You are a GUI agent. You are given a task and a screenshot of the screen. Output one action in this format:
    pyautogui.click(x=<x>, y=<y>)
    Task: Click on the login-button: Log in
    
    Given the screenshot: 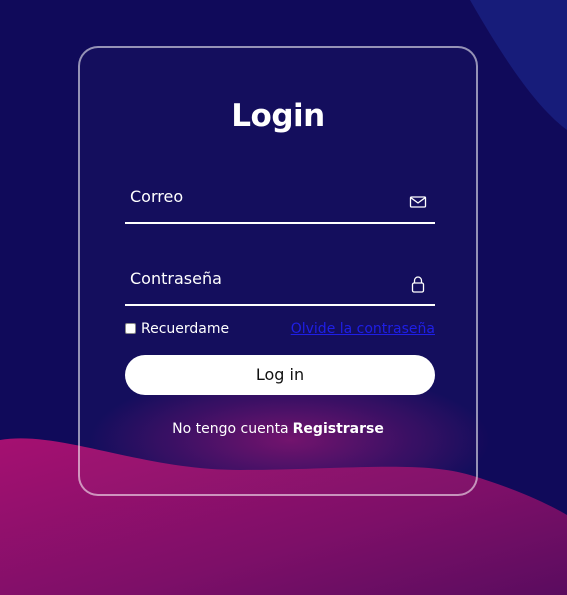 What is the action you would take?
    pyautogui.click(x=280, y=375)
    